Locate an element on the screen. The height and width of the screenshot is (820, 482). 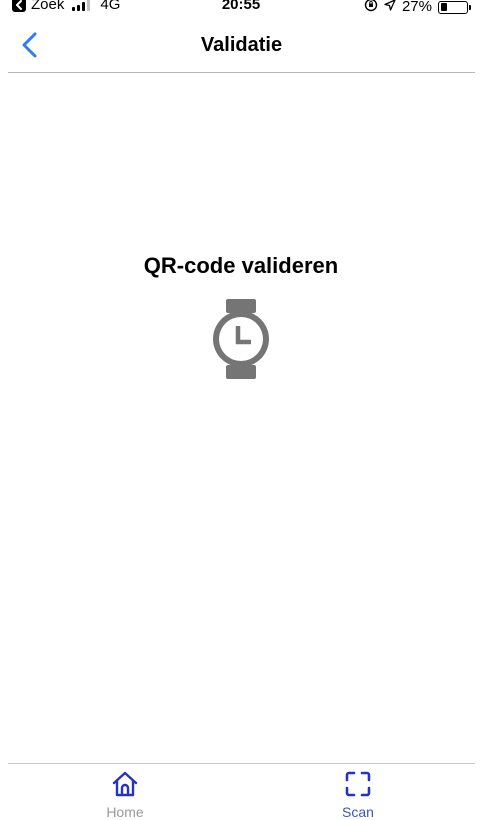
navigation-bar: Validatie is located at coordinates (241, 48).